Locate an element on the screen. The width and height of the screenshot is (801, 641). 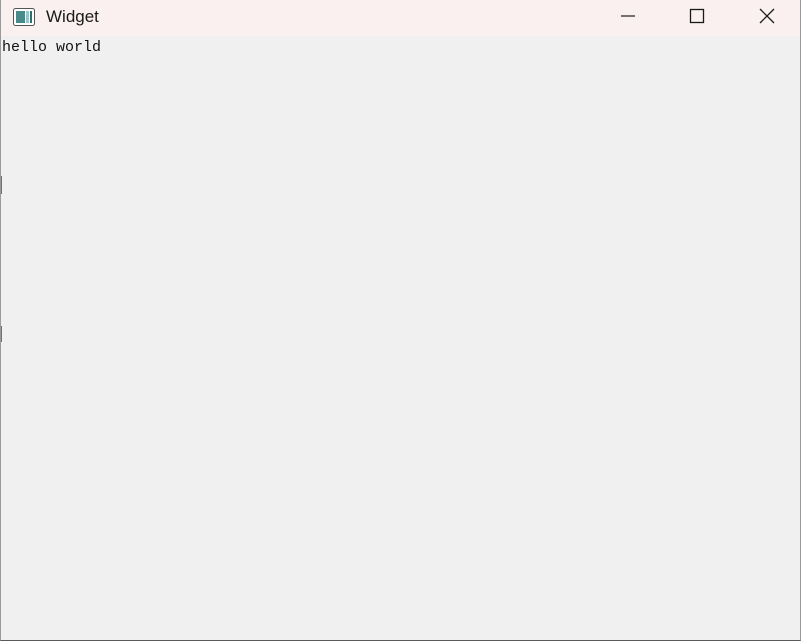
minimize-button is located at coordinates (628, 18).